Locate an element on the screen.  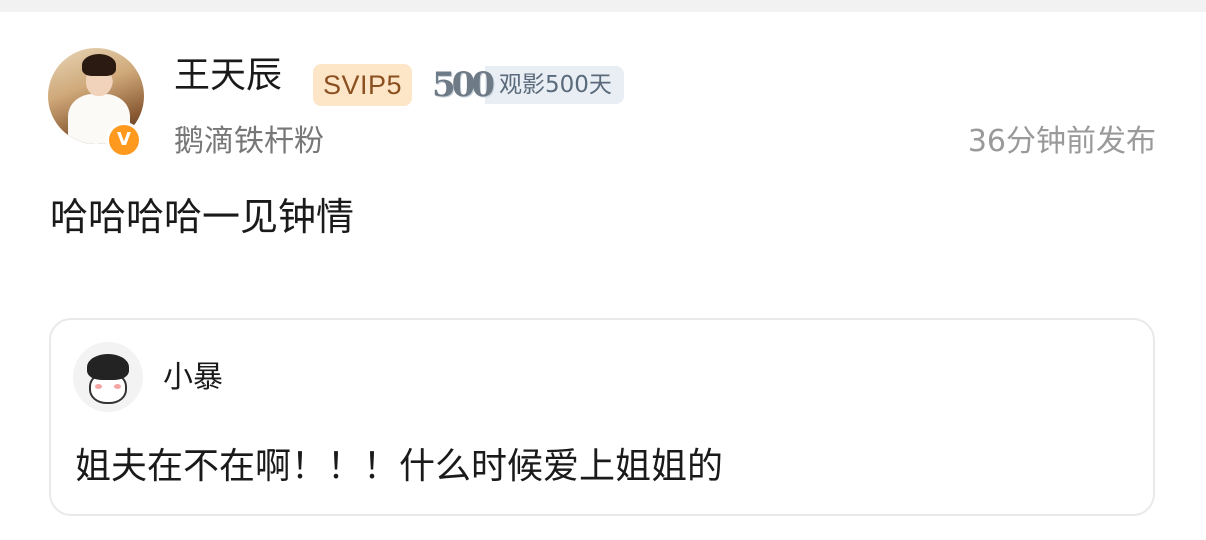
watch-days-label: 观影500天 is located at coordinates (554, 85).